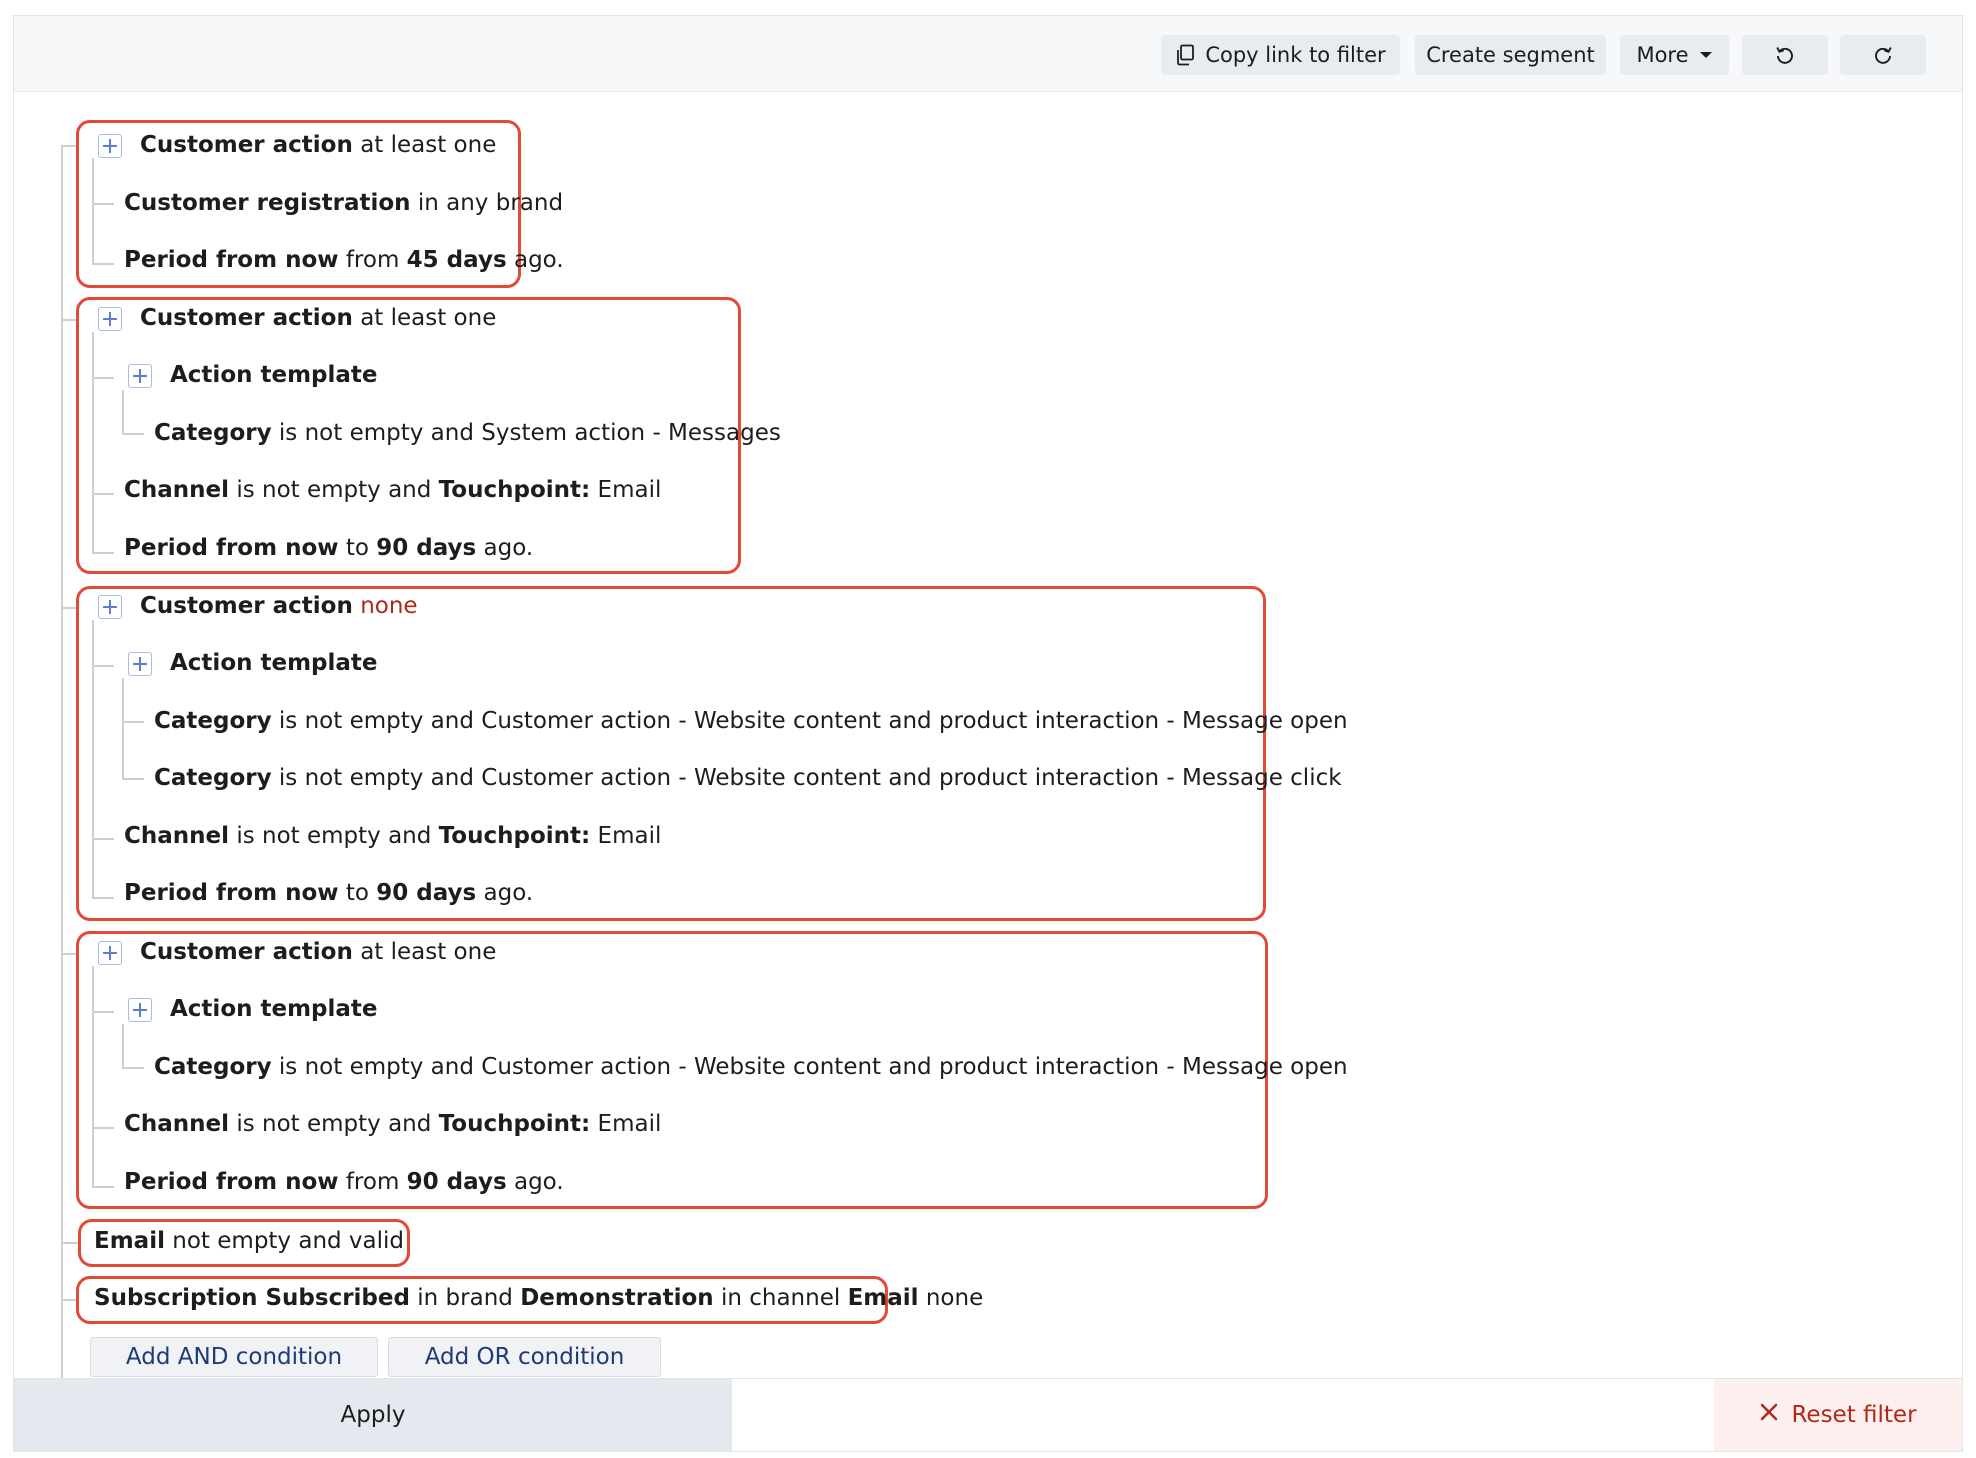  I want to click on undo-icon, so click(1785, 55).